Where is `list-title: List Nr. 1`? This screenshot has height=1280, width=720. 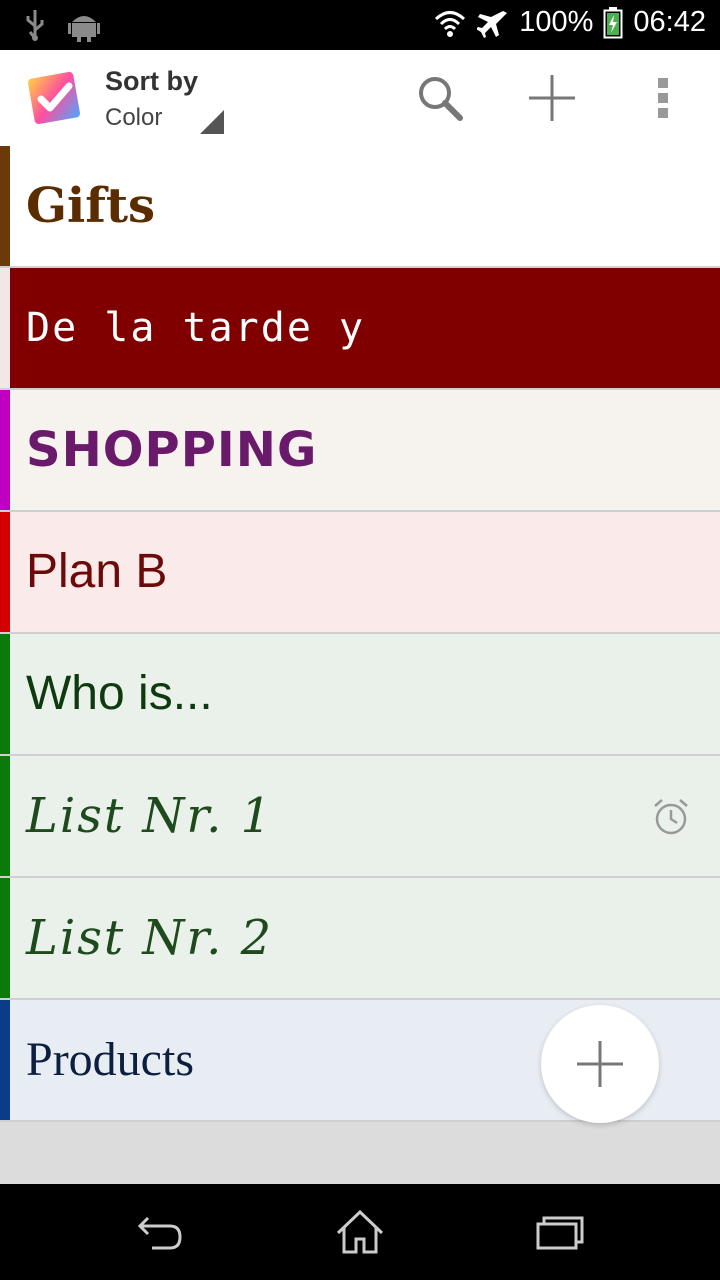 list-title: List Nr. 1 is located at coordinates (150, 816).